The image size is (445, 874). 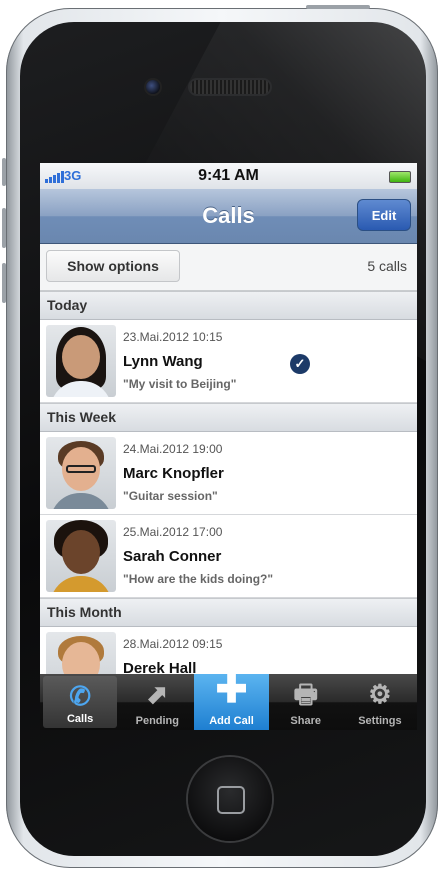 What do you see at coordinates (180, 384) in the screenshot?
I see `call-subject: "My visit to Beijing"` at bounding box center [180, 384].